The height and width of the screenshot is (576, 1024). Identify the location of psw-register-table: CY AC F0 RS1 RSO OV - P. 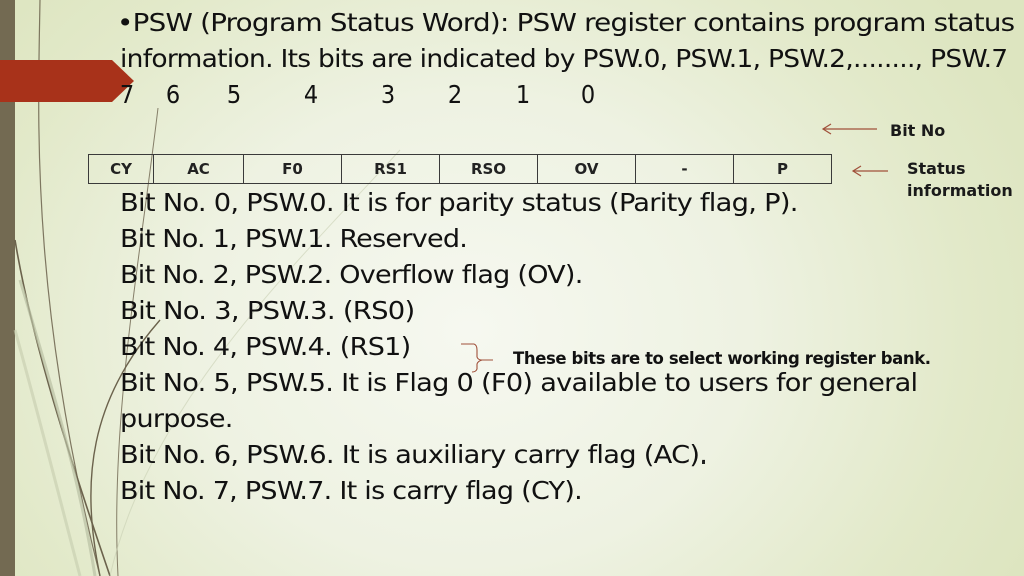
(460, 169).